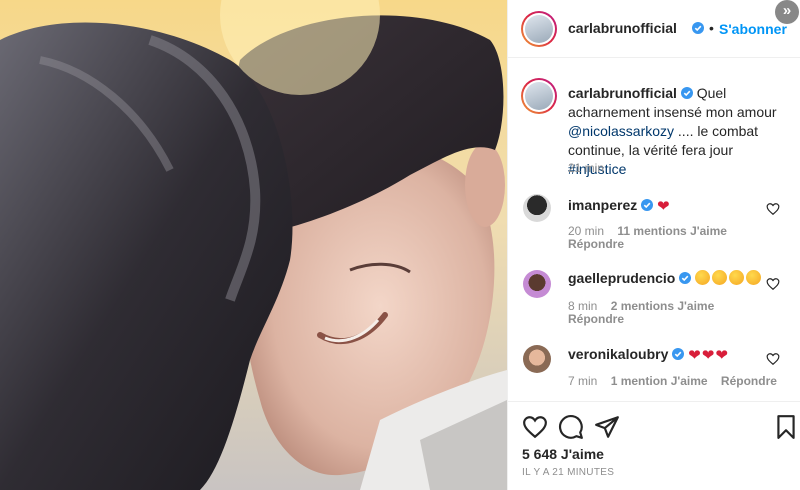 Image resolution: width=800 pixels, height=490 pixels. I want to click on comment-body: veronikaloubry ❤❤❤, so click(648, 354).